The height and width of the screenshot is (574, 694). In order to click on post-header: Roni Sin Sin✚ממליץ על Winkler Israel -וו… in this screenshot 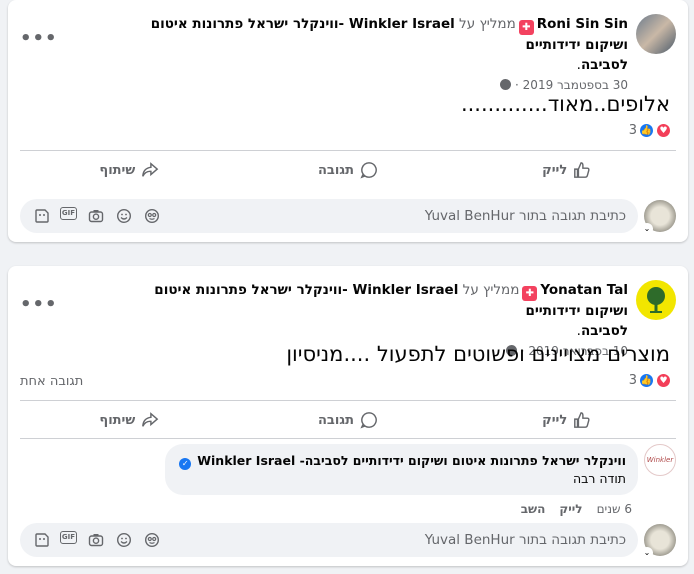, I will do `click(396, 53)`.